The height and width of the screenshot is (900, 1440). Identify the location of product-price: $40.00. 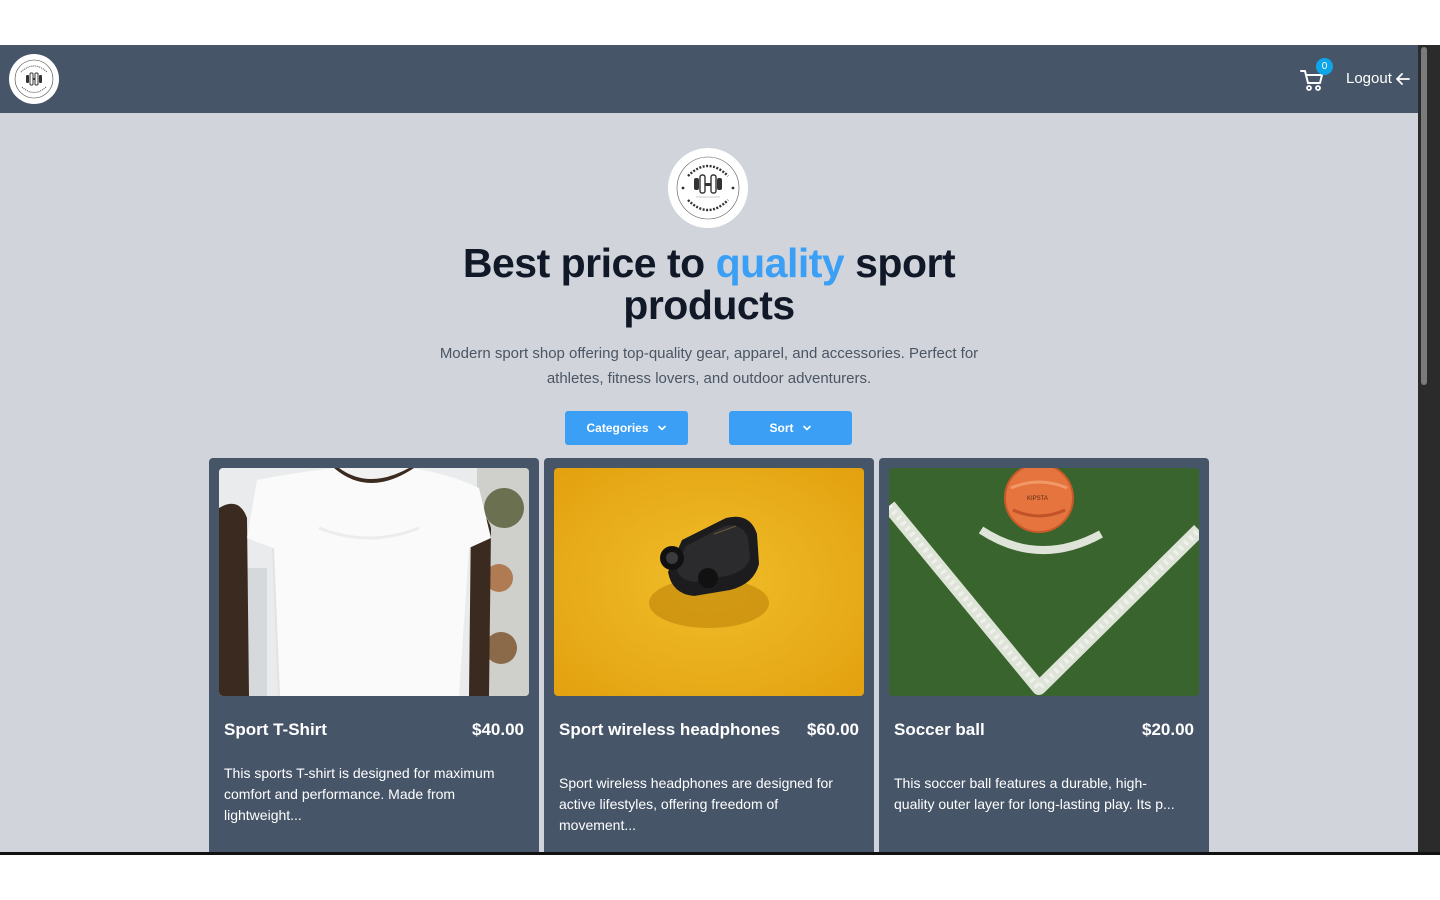
(498, 729).